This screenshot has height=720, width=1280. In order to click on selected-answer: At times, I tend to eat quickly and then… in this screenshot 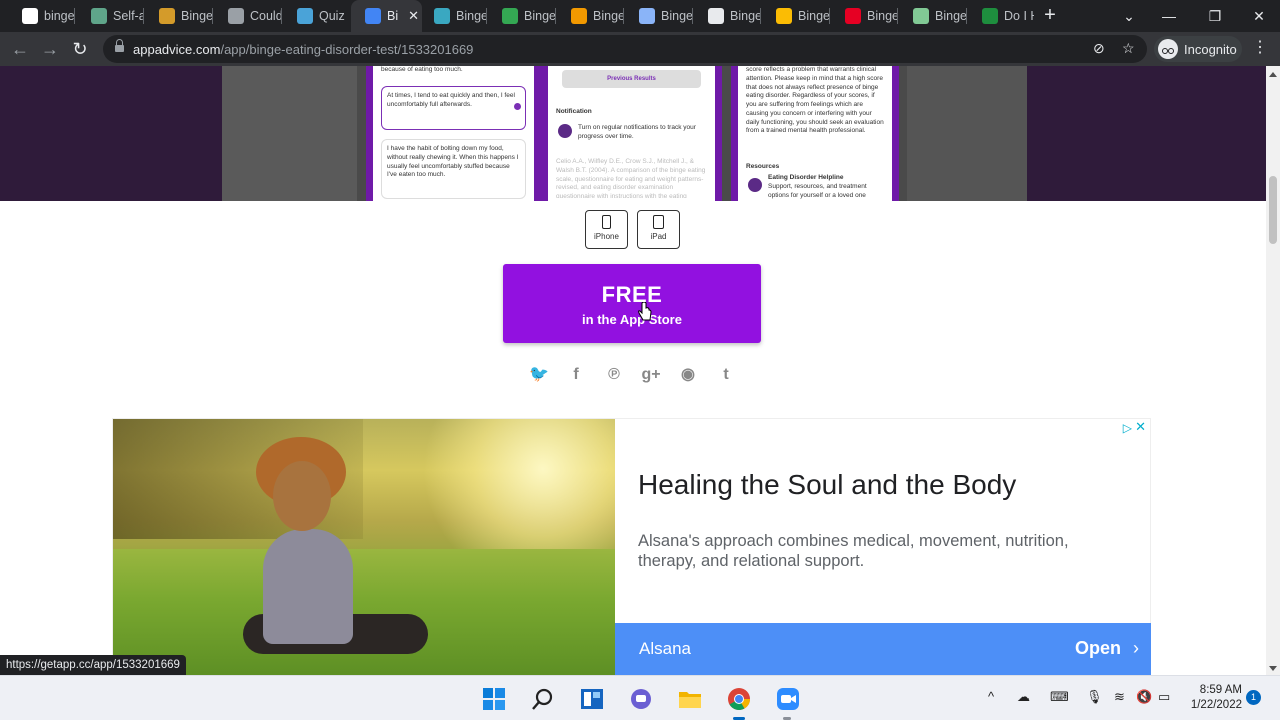, I will do `click(453, 108)`.